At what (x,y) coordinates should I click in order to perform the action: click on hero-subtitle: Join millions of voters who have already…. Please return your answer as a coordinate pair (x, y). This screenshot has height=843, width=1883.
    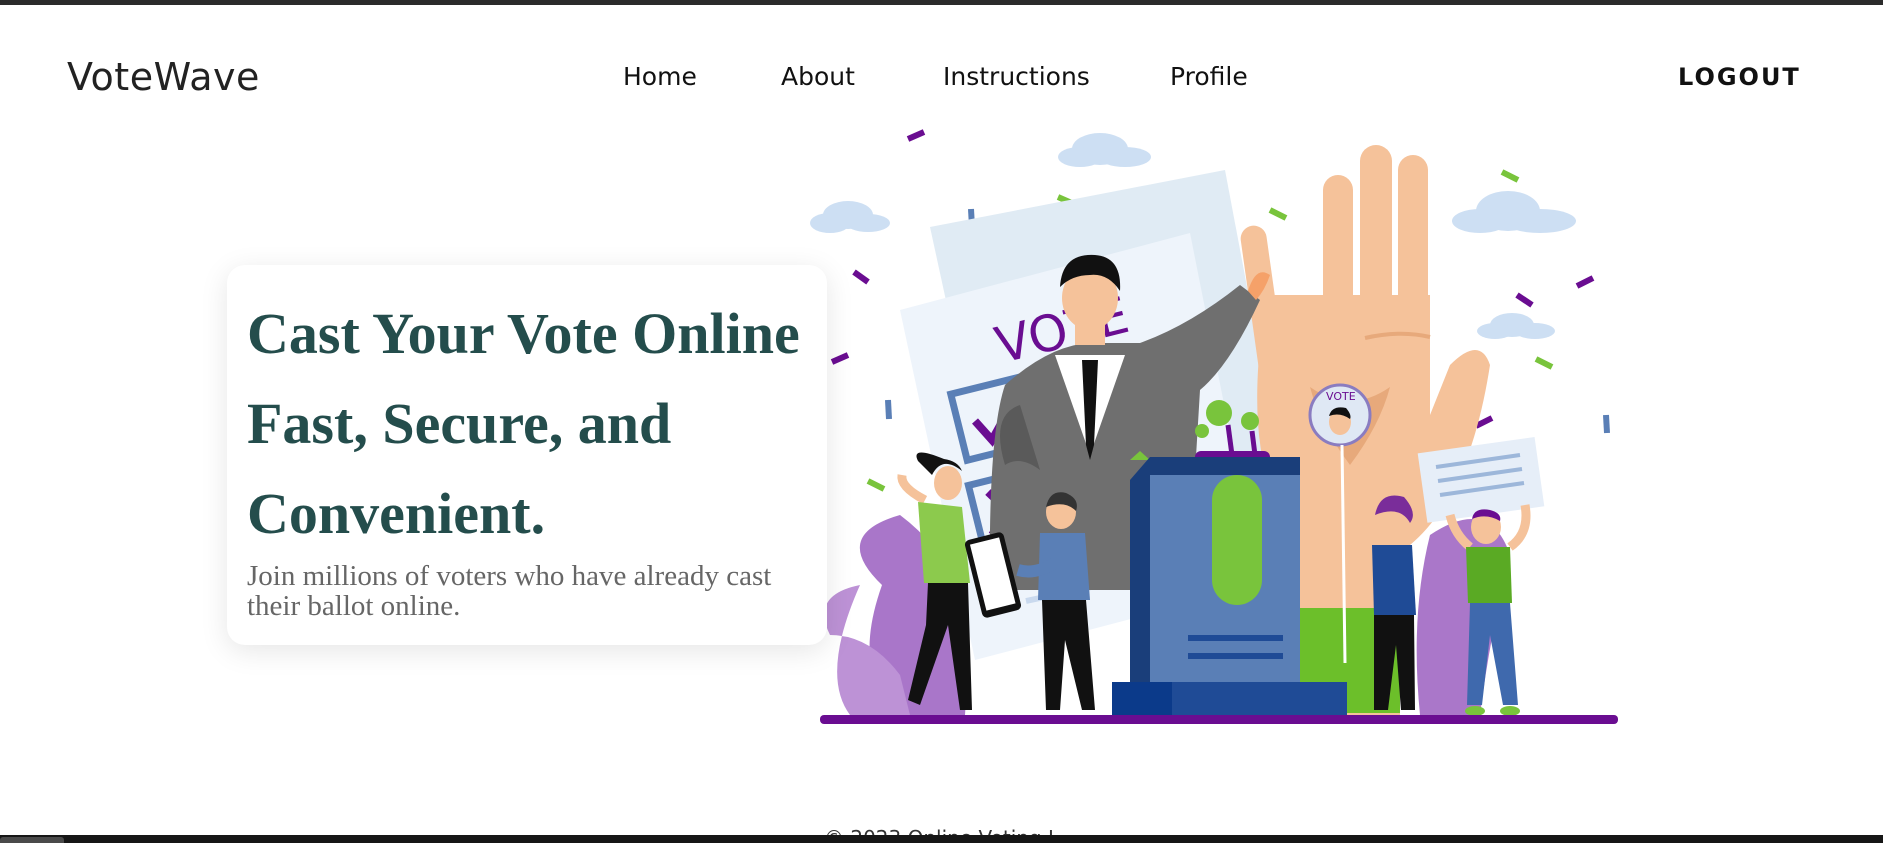
    Looking at the image, I should click on (509, 591).